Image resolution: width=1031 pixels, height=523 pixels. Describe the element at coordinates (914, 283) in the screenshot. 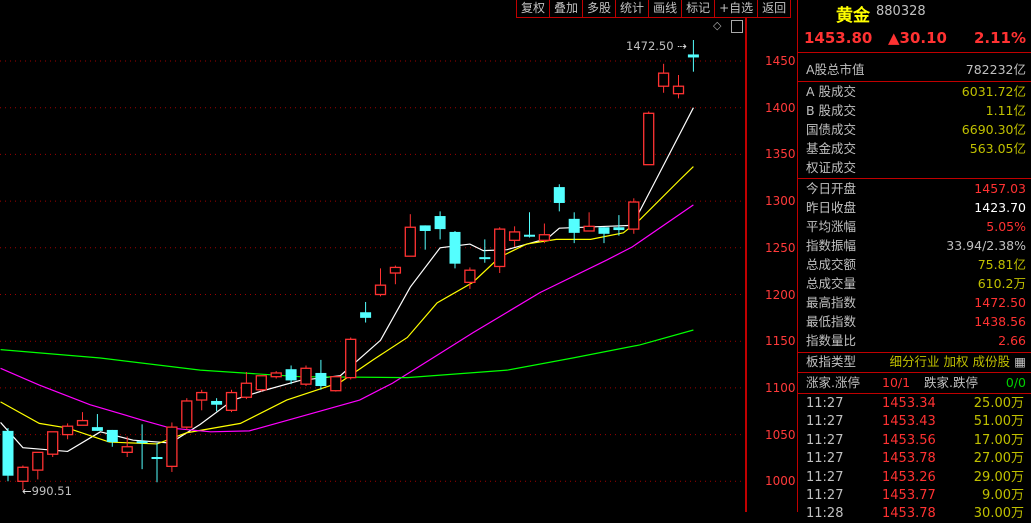

I see `stat-row: 总成交量 610.2万` at that location.